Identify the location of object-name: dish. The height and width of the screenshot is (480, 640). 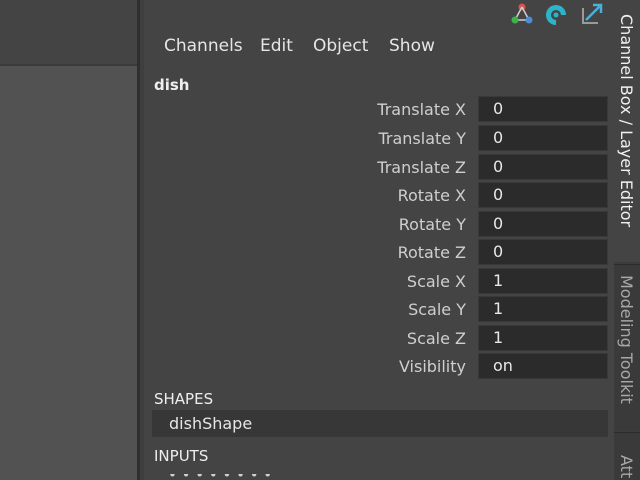
(172, 85).